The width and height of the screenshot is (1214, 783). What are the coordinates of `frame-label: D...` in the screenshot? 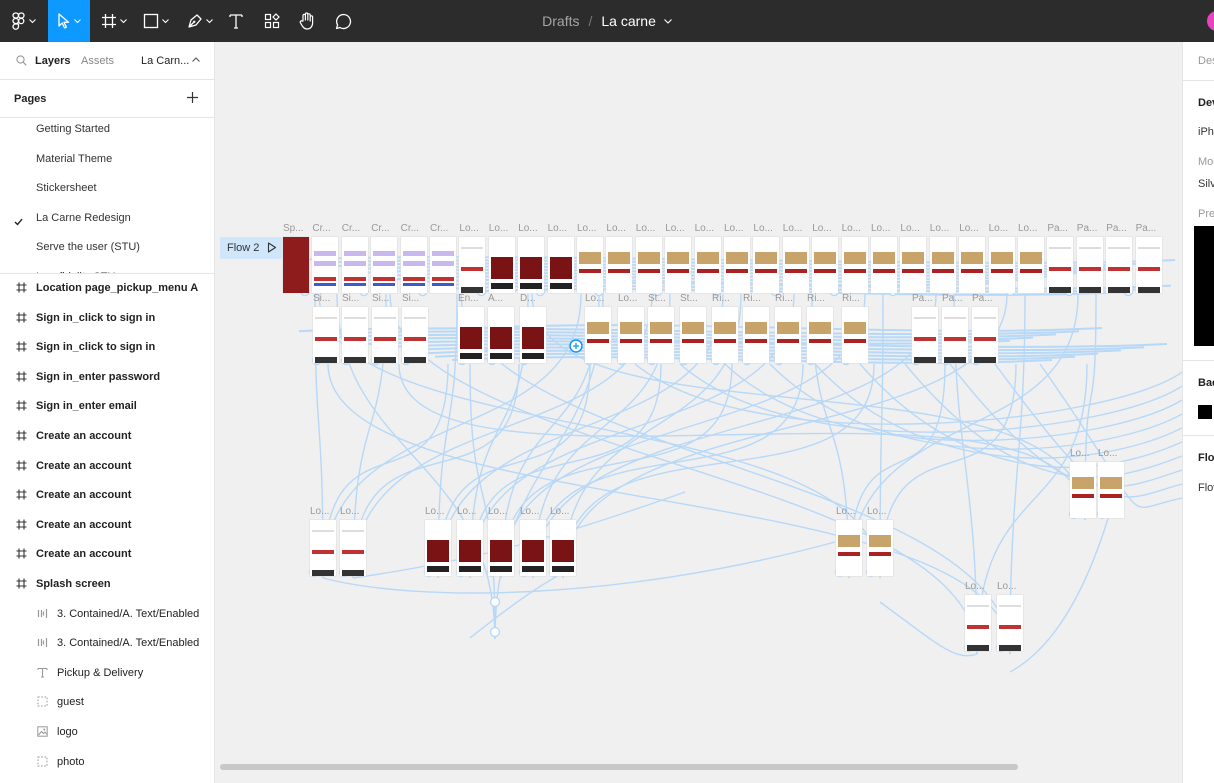 It's located at (528, 298).